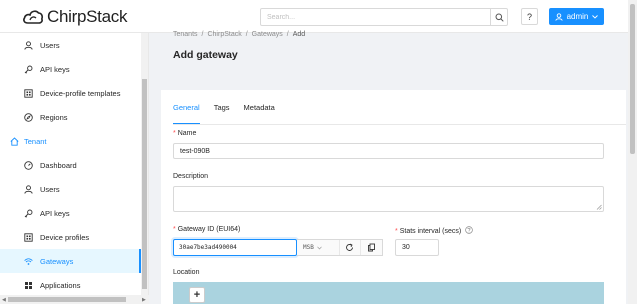 Image resolution: width=637 pixels, height=304 pixels. Describe the element at coordinates (60, 285) in the screenshot. I see `sidebar-item-label: Applications` at that location.